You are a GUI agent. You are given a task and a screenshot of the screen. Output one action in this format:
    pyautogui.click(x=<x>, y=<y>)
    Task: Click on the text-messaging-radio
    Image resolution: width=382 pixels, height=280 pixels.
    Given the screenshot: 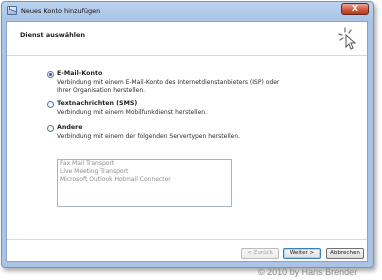 What is the action you would take?
    pyautogui.click(x=50, y=104)
    